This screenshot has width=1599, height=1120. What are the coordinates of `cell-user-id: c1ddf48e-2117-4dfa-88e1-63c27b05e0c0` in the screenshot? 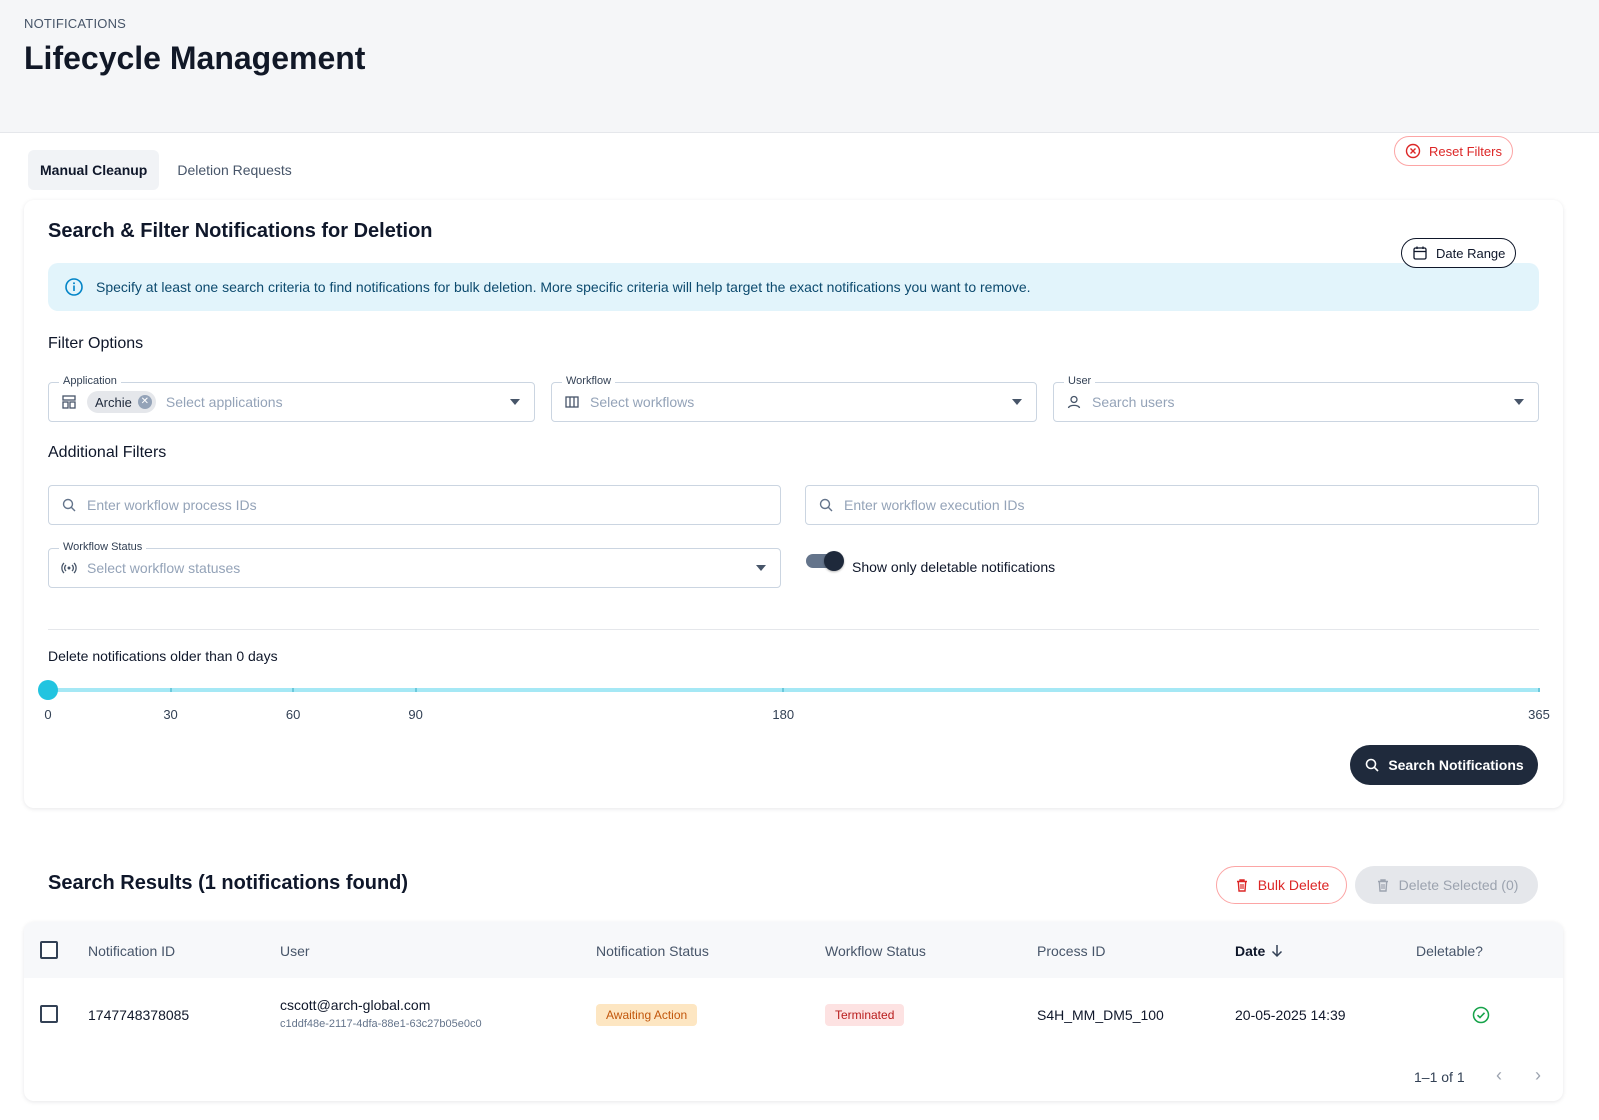 It's located at (381, 1024).